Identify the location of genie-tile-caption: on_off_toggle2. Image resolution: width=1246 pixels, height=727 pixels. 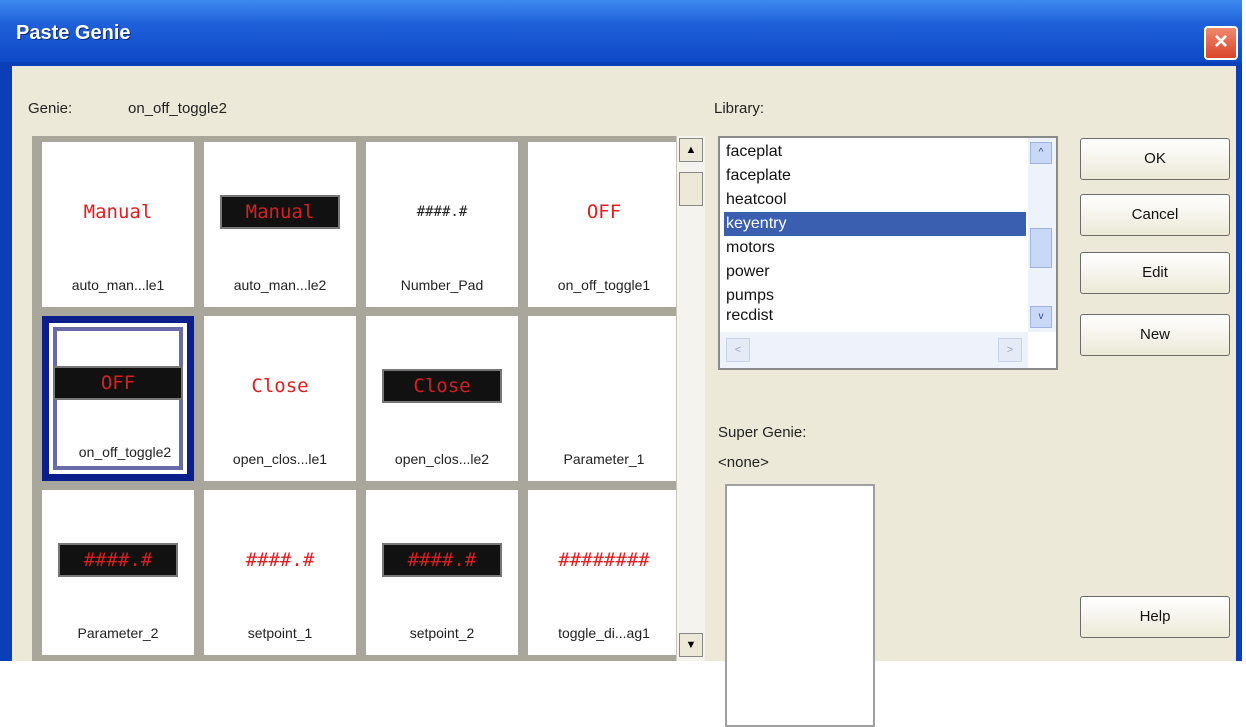
(125, 452).